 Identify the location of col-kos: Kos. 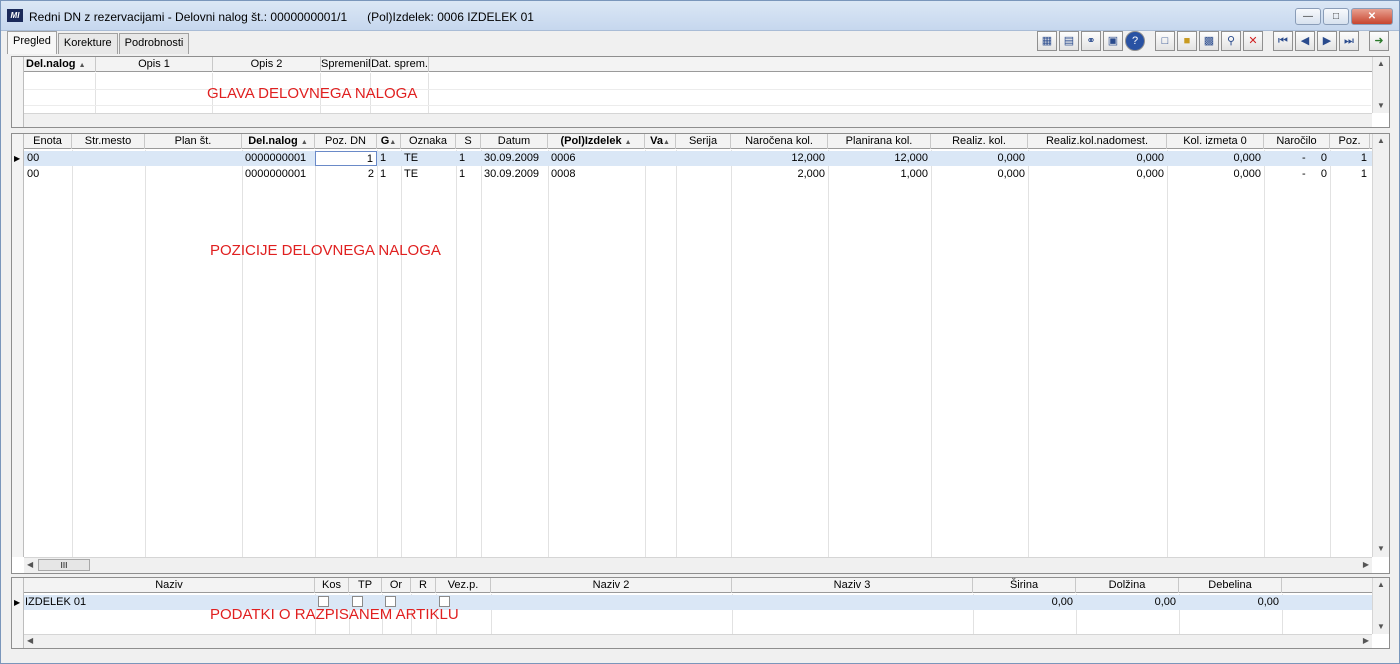
(332, 585).